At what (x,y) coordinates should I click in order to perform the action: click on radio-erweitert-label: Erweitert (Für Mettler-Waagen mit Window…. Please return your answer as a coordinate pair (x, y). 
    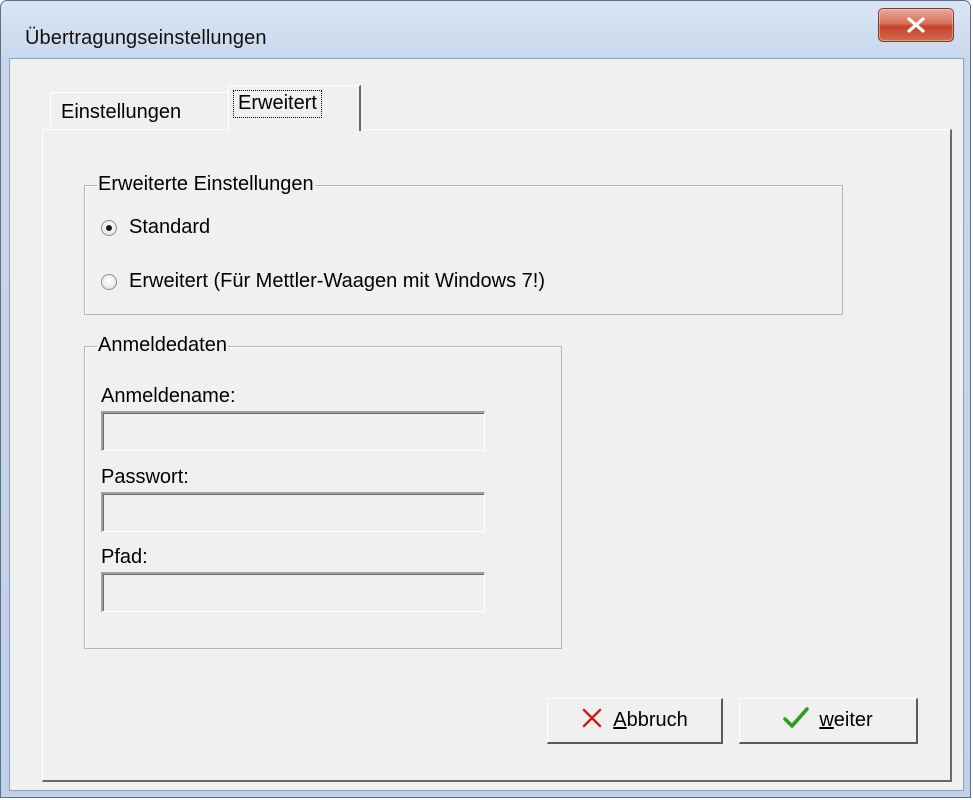
    Looking at the image, I should click on (337, 281).